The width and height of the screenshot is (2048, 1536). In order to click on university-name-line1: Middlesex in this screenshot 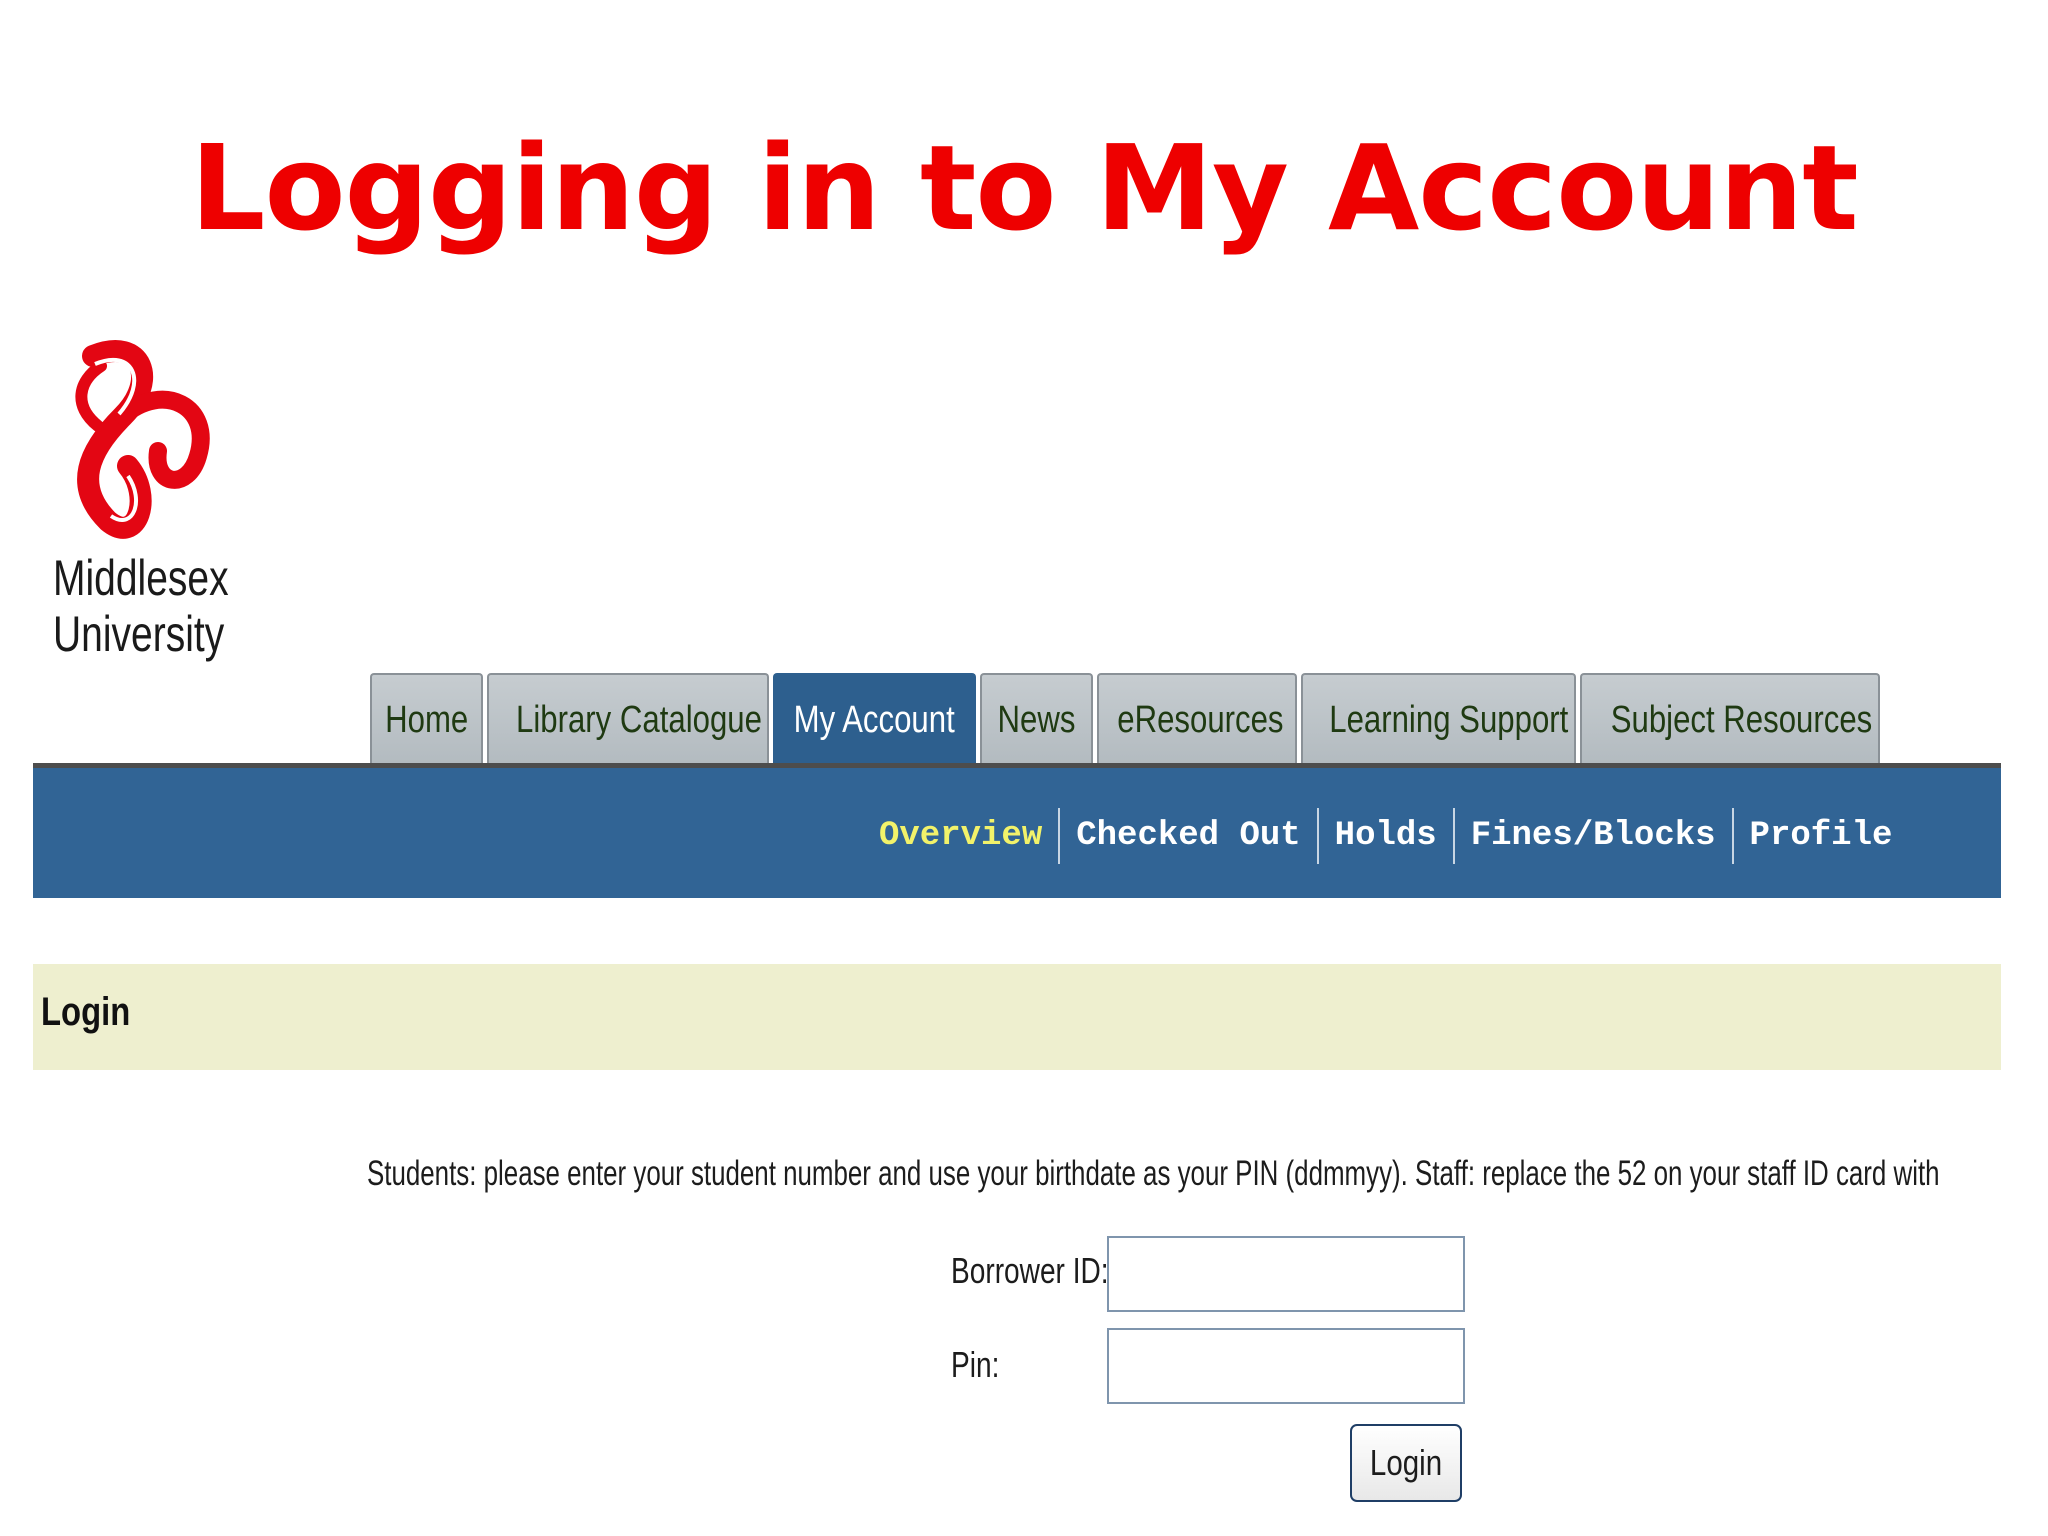, I will do `click(141, 578)`.